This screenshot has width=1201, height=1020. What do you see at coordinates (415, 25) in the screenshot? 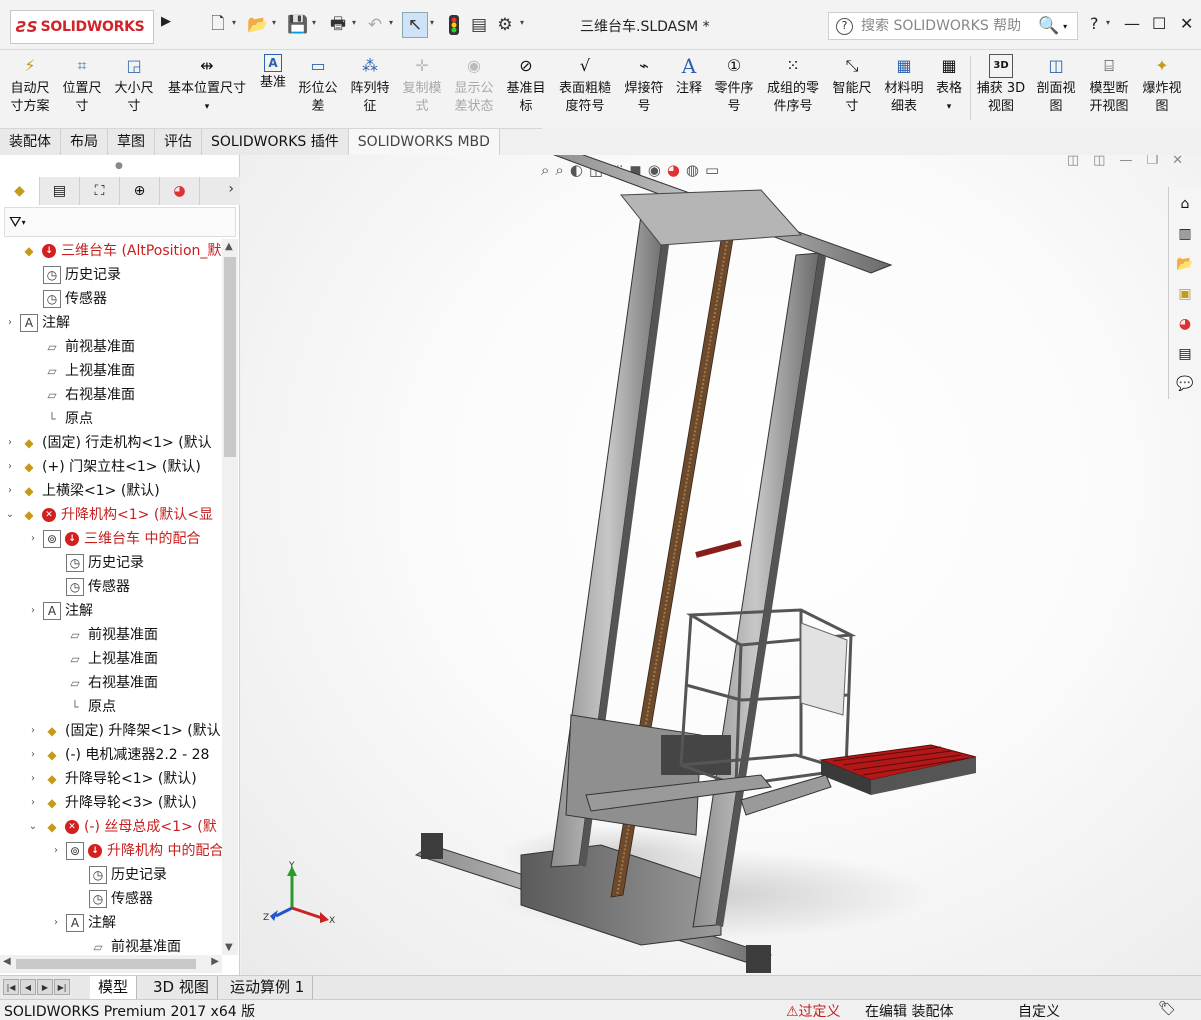
I see `select-icon: ↖` at bounding box center [415, 25].